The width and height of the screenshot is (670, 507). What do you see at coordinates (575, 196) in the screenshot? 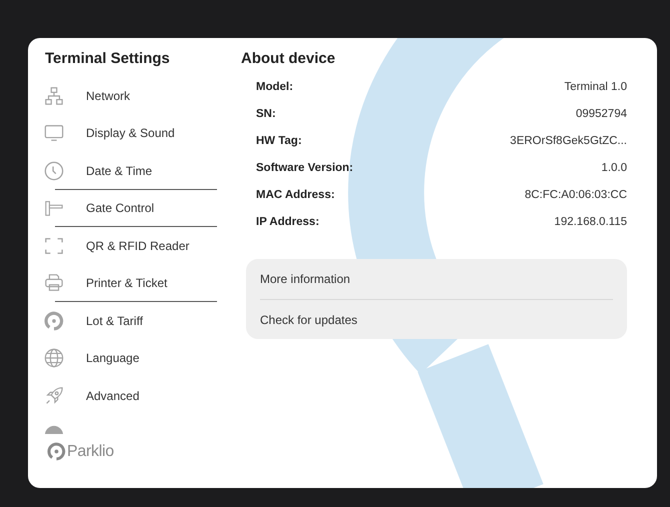
I see `field-value: 8C:FC:A0:06:03:CC` at bounding box center [575, 196].